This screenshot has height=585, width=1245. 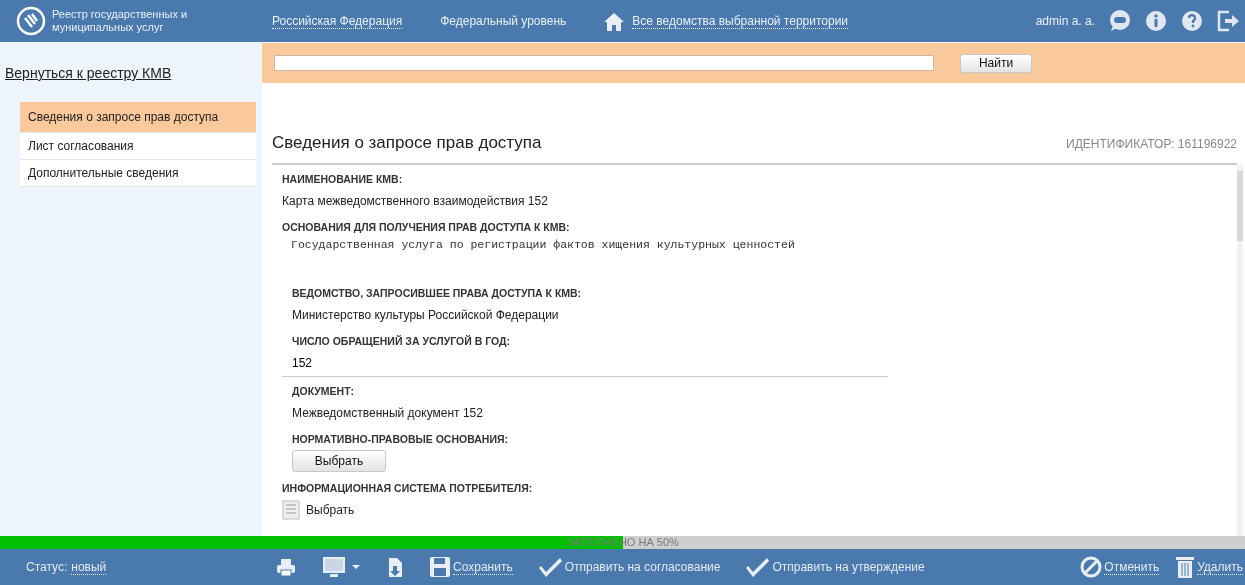 I want to click on cancel-action: Отменить, so click(x=1132, y=567).